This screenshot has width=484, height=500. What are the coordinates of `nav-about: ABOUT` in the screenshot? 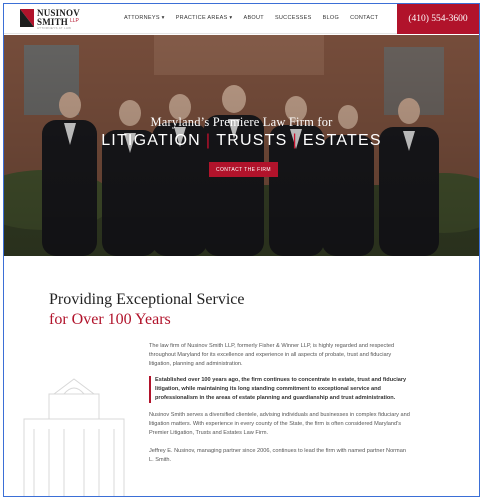 It's located at (253, 18).